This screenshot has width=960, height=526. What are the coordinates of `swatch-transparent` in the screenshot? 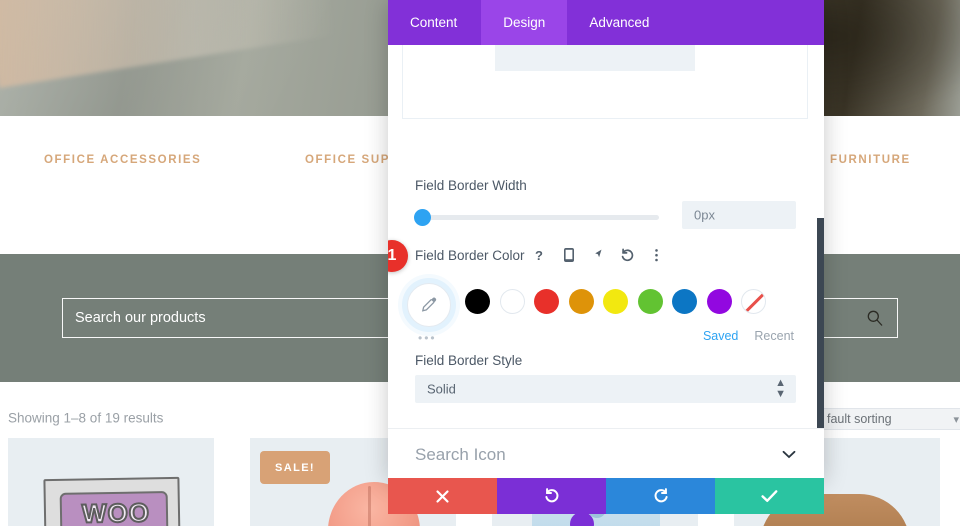 It's located at (753, 301).